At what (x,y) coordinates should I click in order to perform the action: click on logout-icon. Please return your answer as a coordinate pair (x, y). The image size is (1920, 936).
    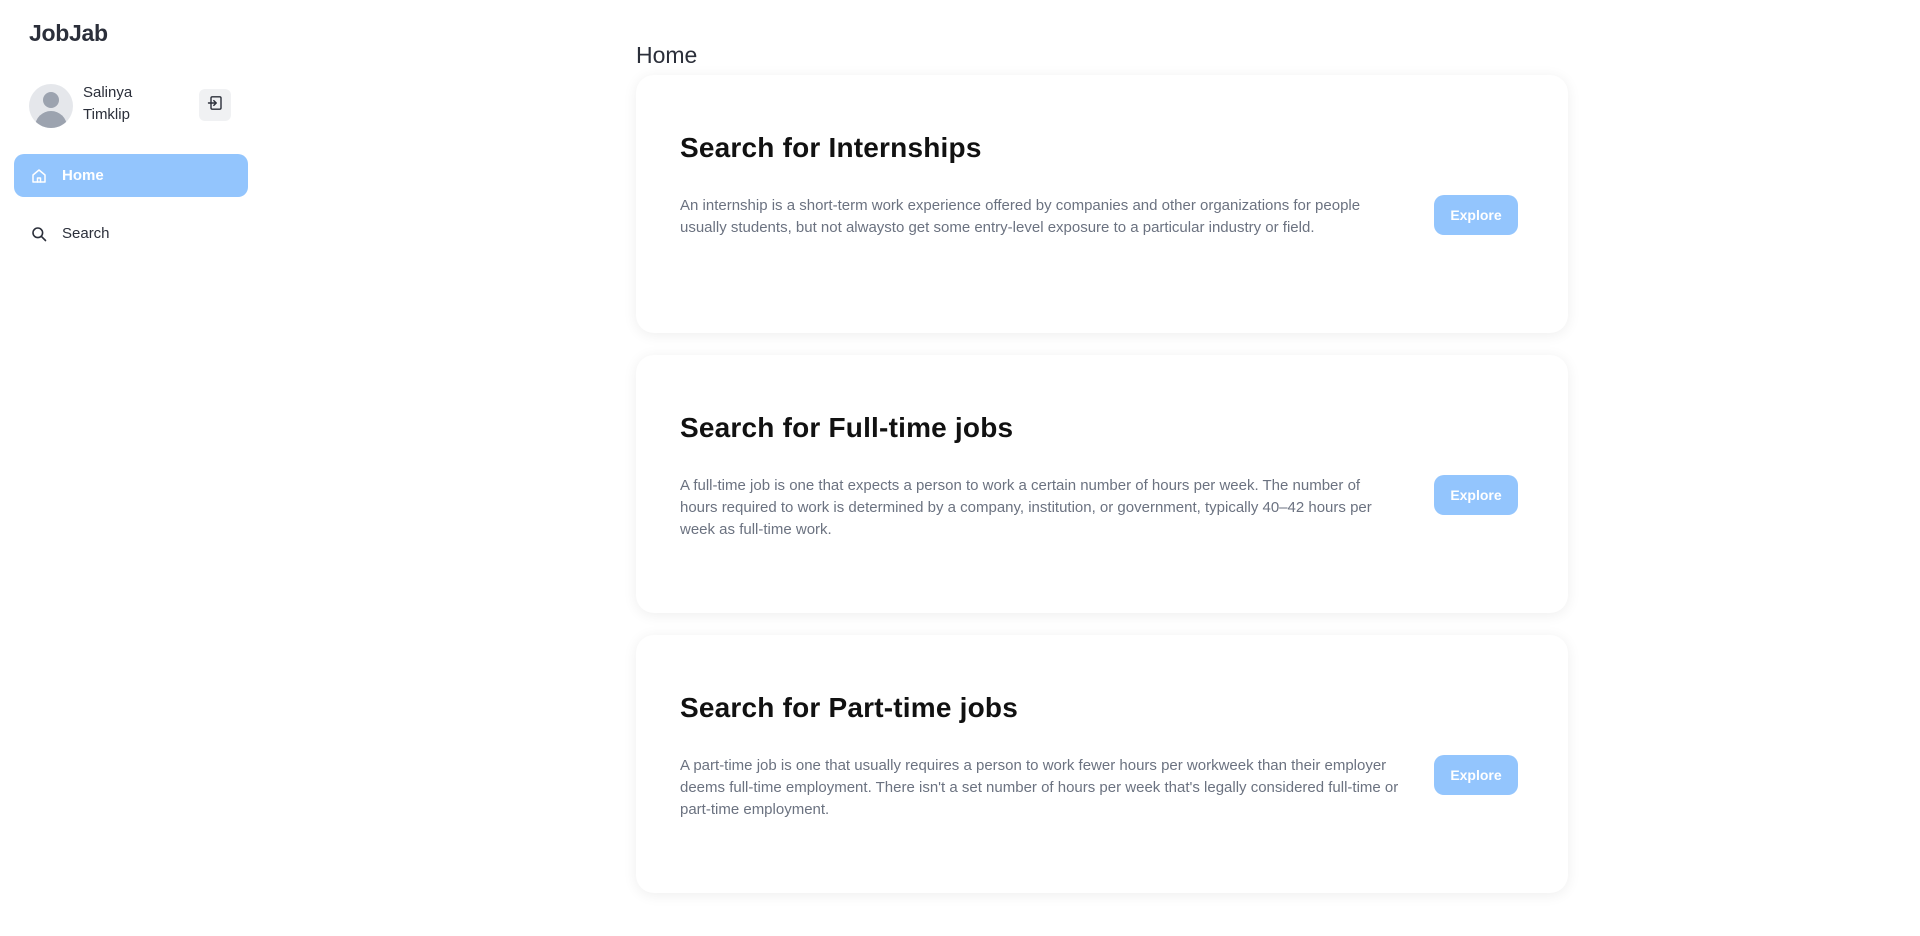
    Looking at the image, I should click on (215, 105).